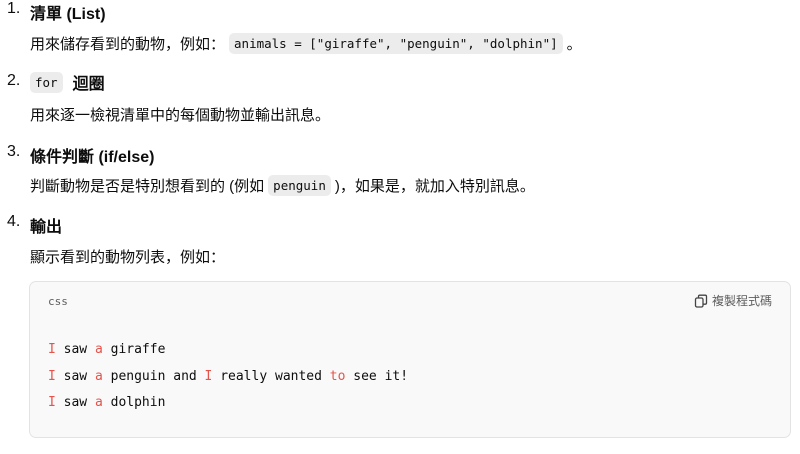 The image size is (800, 454). Describe the element at coordinates (14, 221) in the screenshot. I see `item-number: 4.` at that location.